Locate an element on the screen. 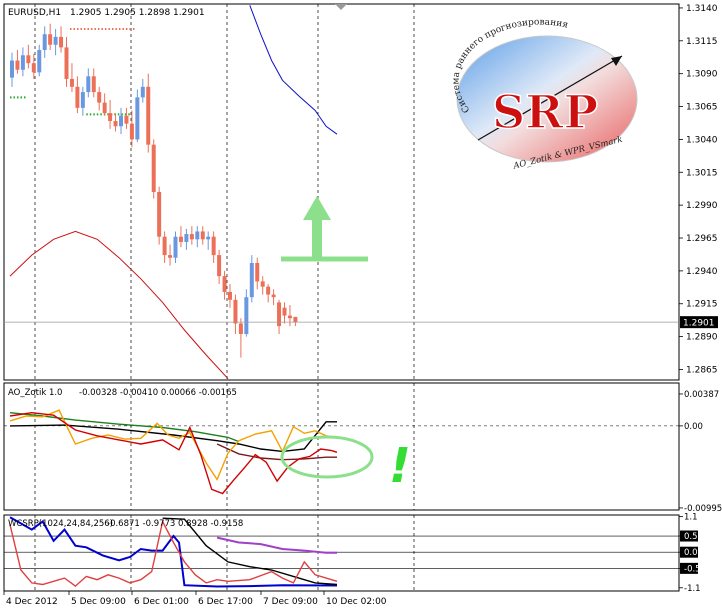 The width and height of the screenshot is (722, 611). price-tick-label: 1.3040 is located at coordinates (702, 140).